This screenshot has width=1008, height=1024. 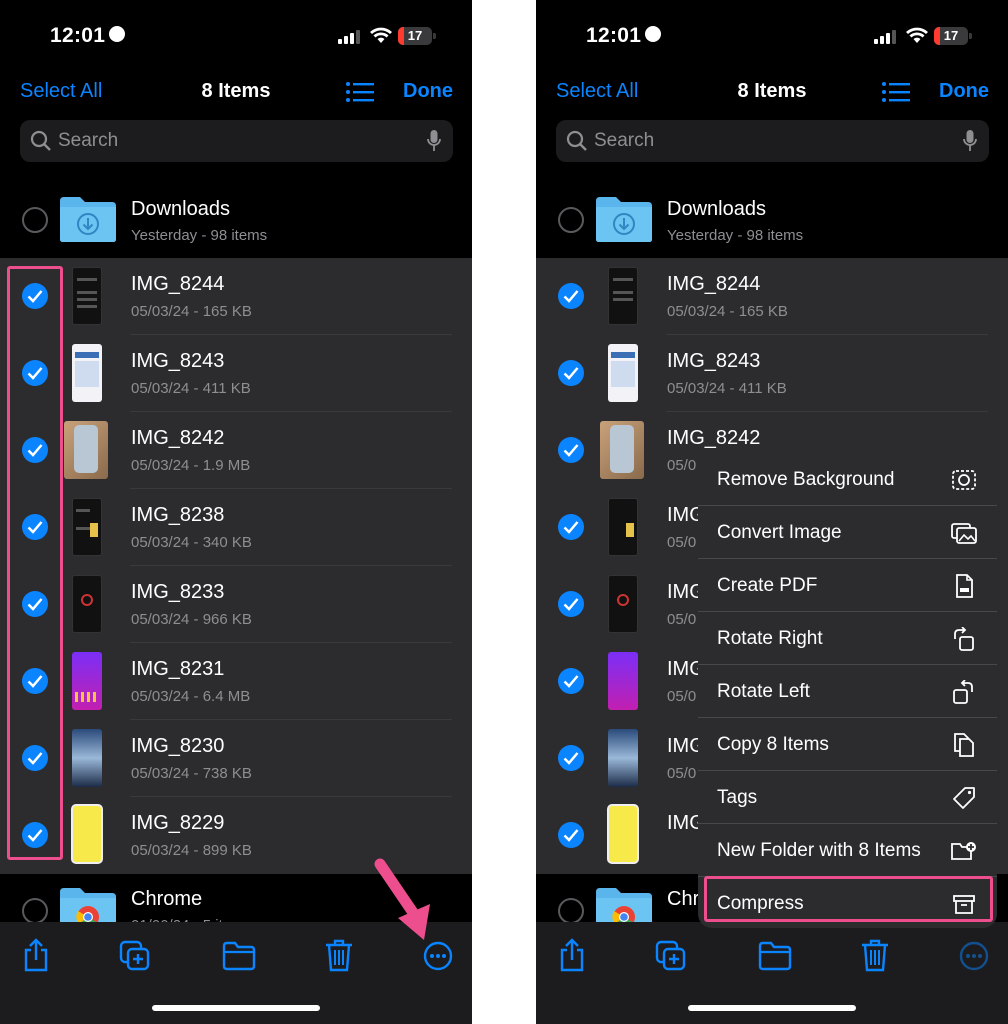 What do you see at coordinates (735, 235) in the screenshot?
I see `folder-meta: Yesterday - 98 items` at bounding box center [735, 235].